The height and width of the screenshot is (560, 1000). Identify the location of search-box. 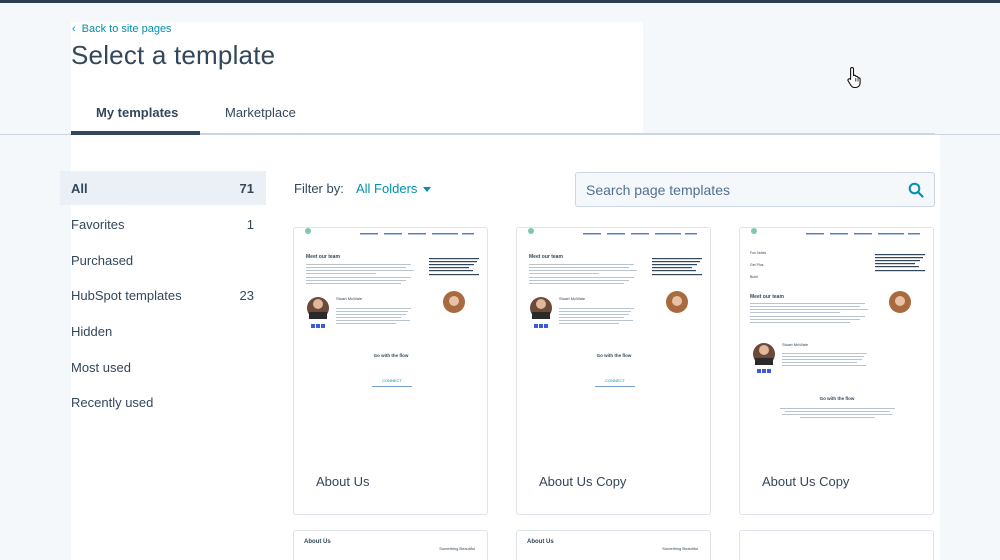
(755, 189).